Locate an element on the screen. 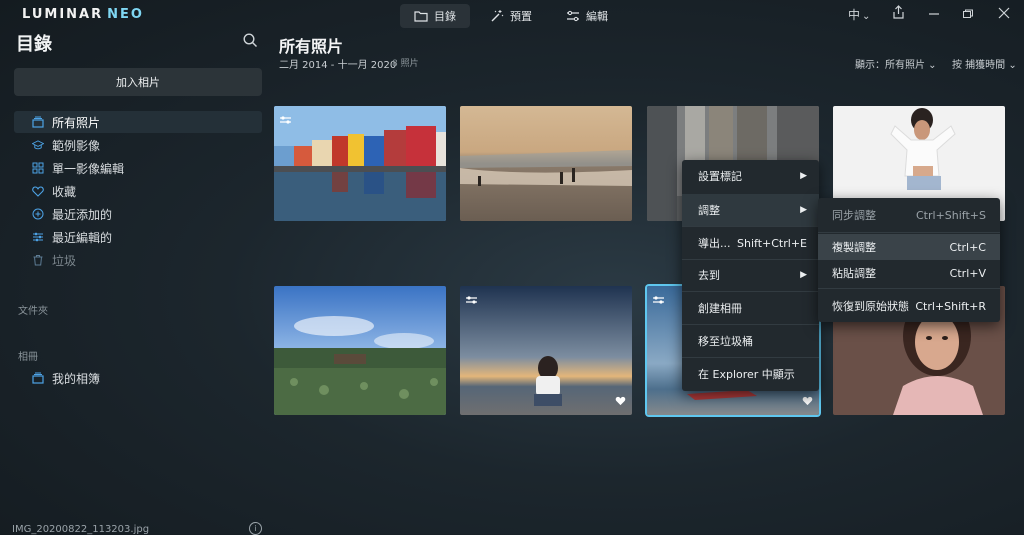 Image resolution: width=1024 pixels, height=535 pixels. photo-colorful-houses is located at coordinates (360, 163).